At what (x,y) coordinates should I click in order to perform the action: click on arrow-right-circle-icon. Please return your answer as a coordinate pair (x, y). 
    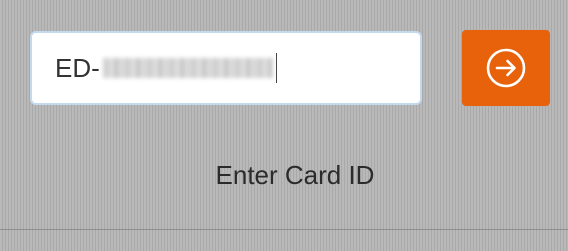
    Looking at the image, I should click on (506, 68).